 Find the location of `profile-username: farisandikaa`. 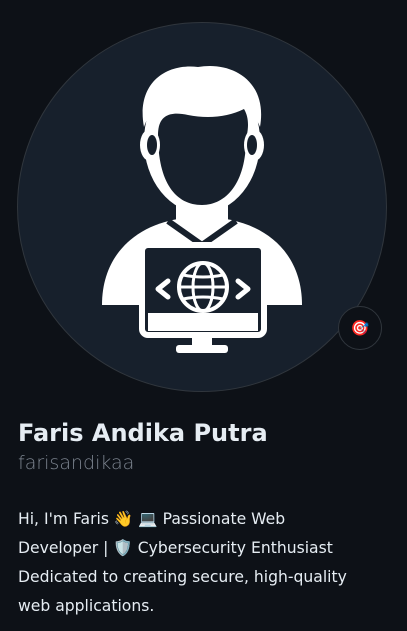

profile-username: farisandikaa is located at coordinates (76, 463).